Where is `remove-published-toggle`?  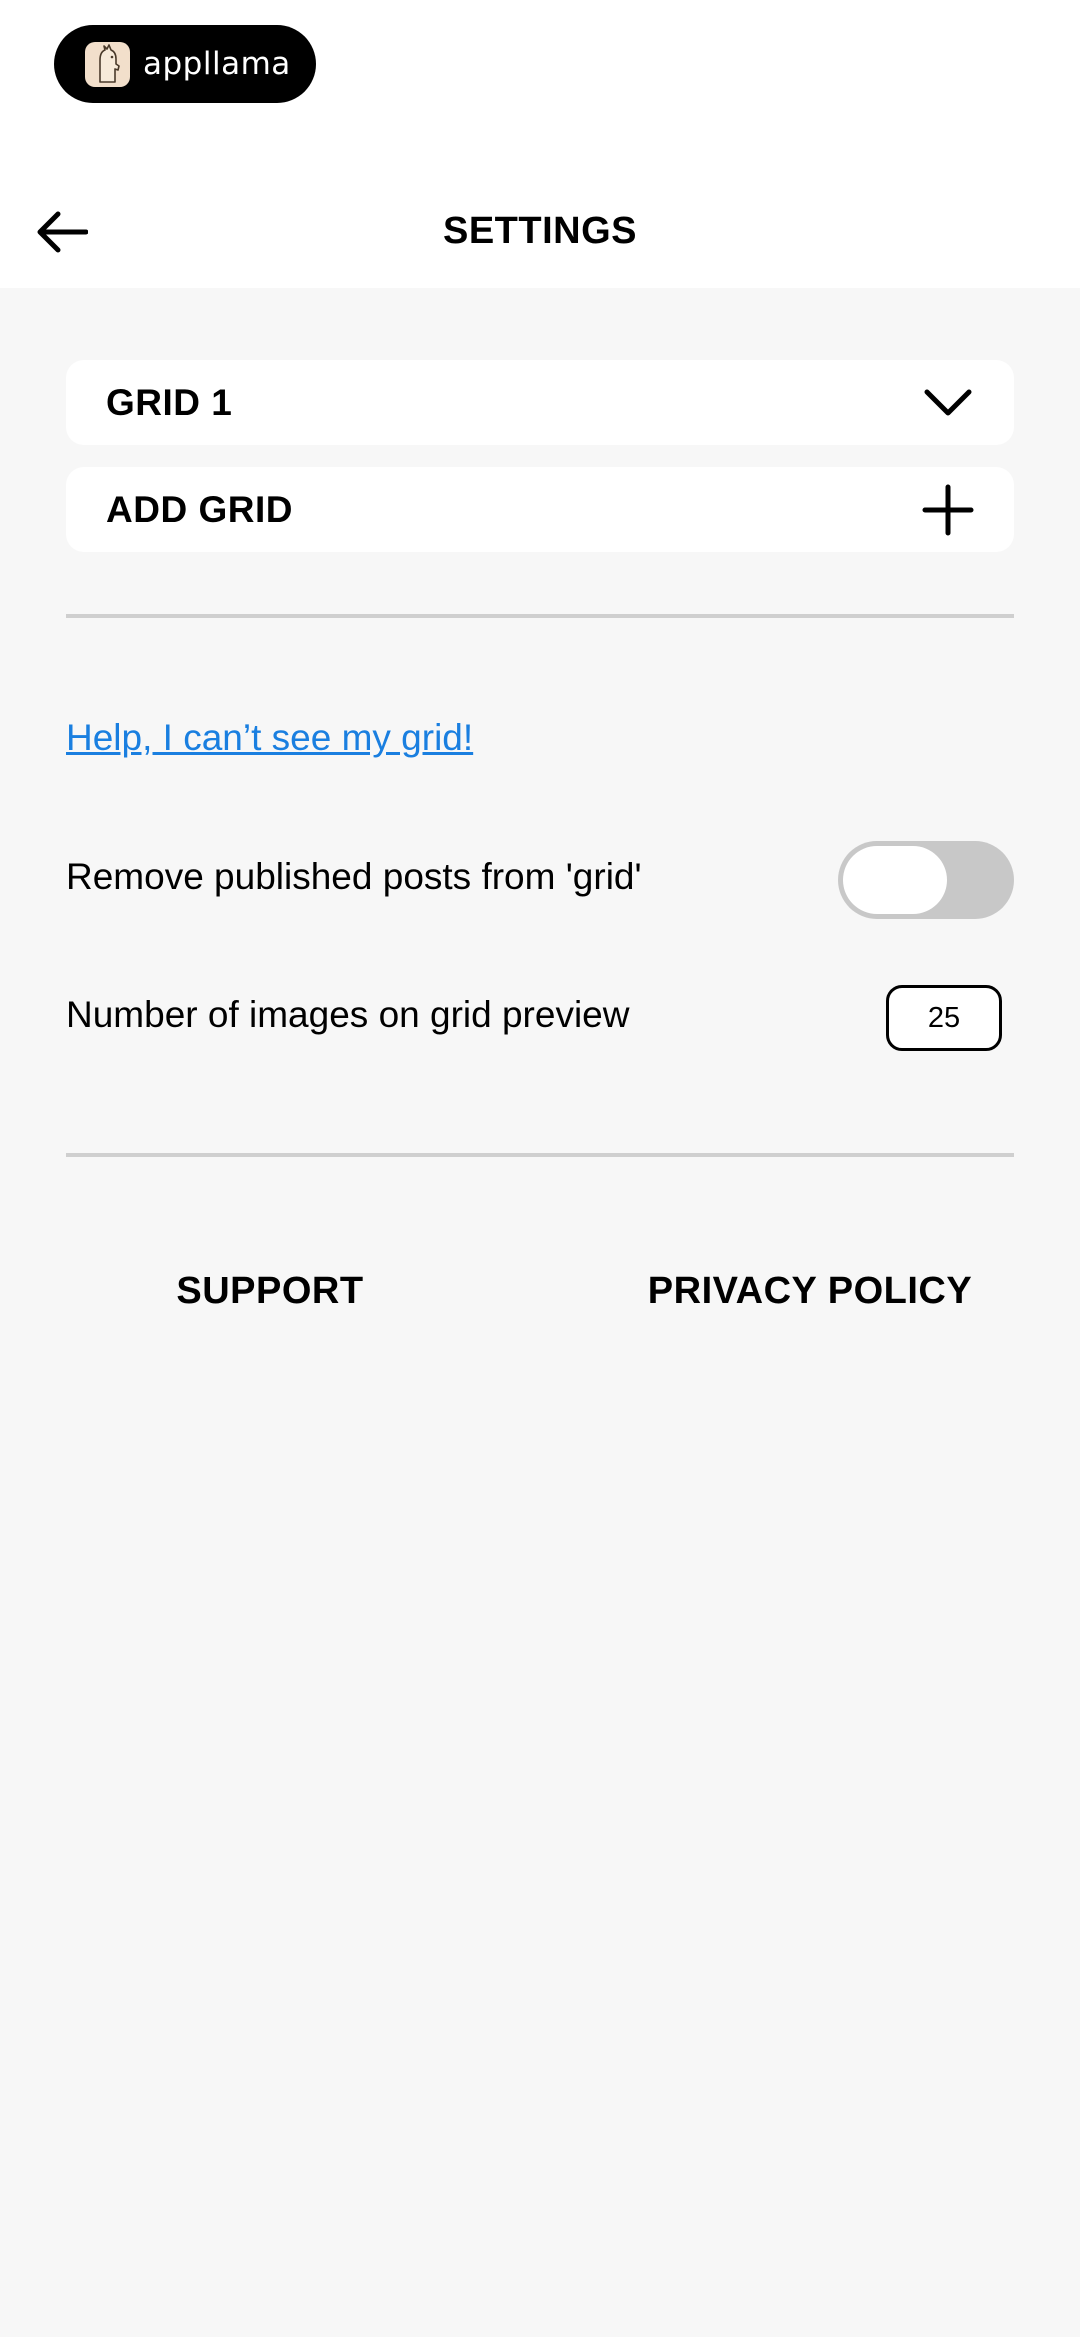
remove-published-toggle is located at coordinates (926, 880).